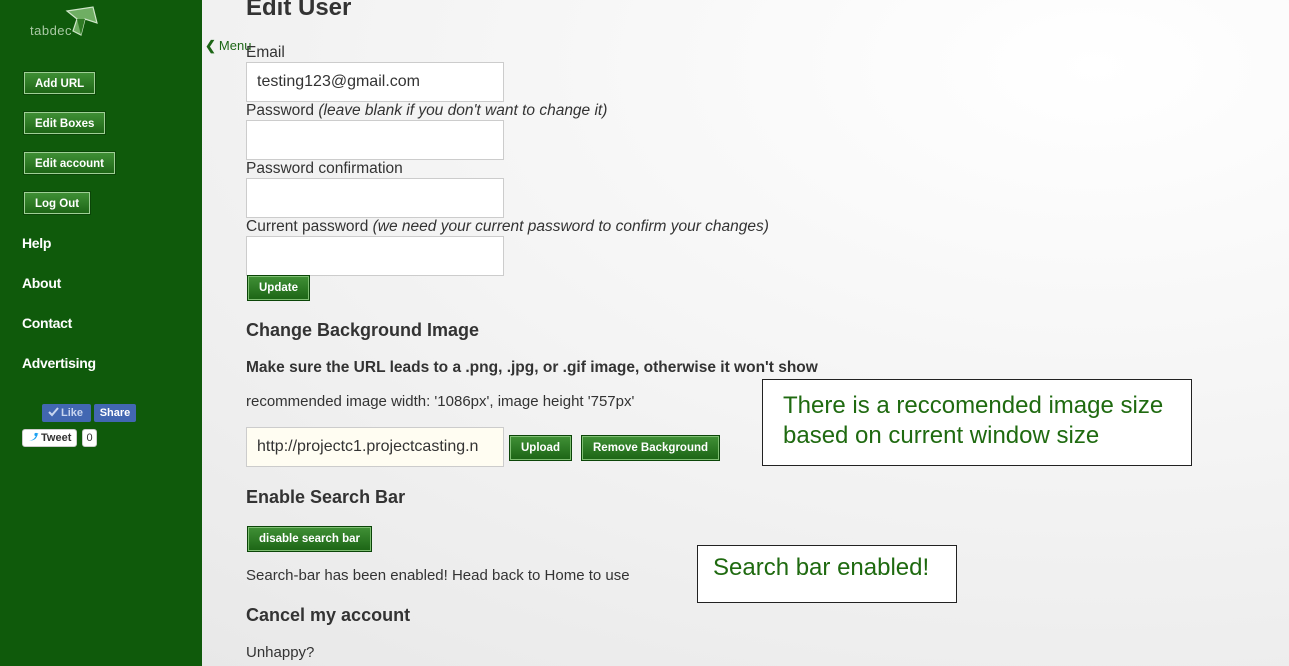 The height and width of the screenshot is (666, 1289). What do you see at coordinates (375, 140) in the screenshot?
I see `password-field` at bounding box center [375, 140].